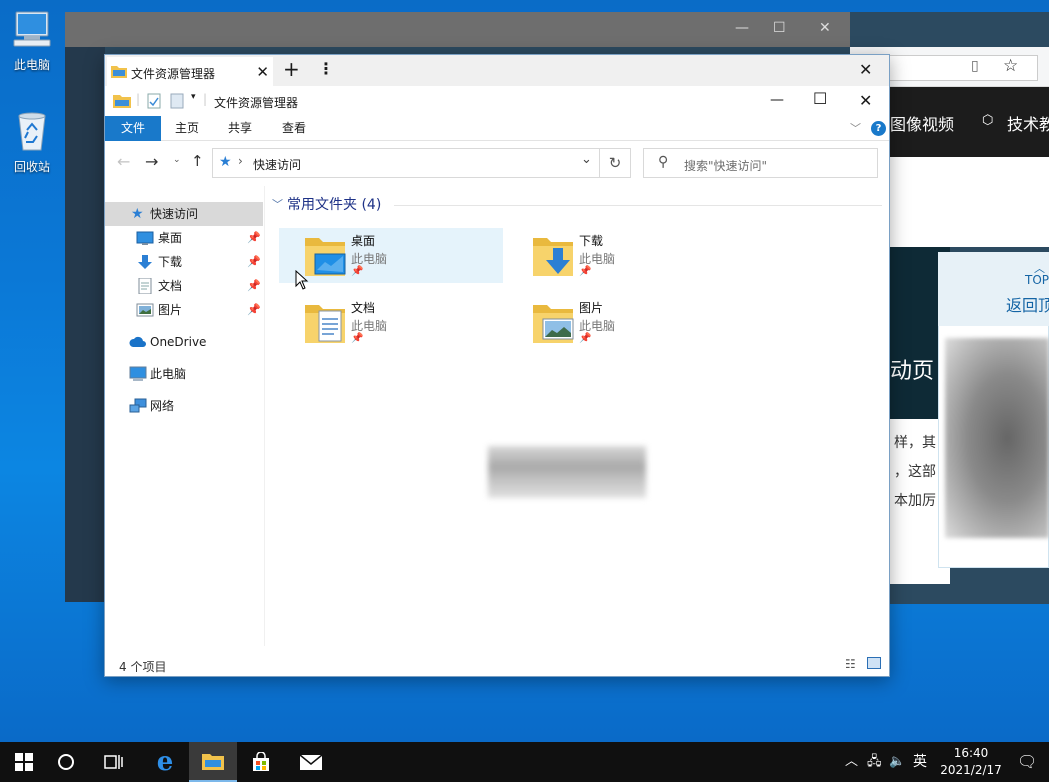 This screenshot has height=782, width=1049. Describe the element at coordinates (406, 163) in the screenshot. I see `address-bar: ★ › 快速访问 ⌄` at that location.